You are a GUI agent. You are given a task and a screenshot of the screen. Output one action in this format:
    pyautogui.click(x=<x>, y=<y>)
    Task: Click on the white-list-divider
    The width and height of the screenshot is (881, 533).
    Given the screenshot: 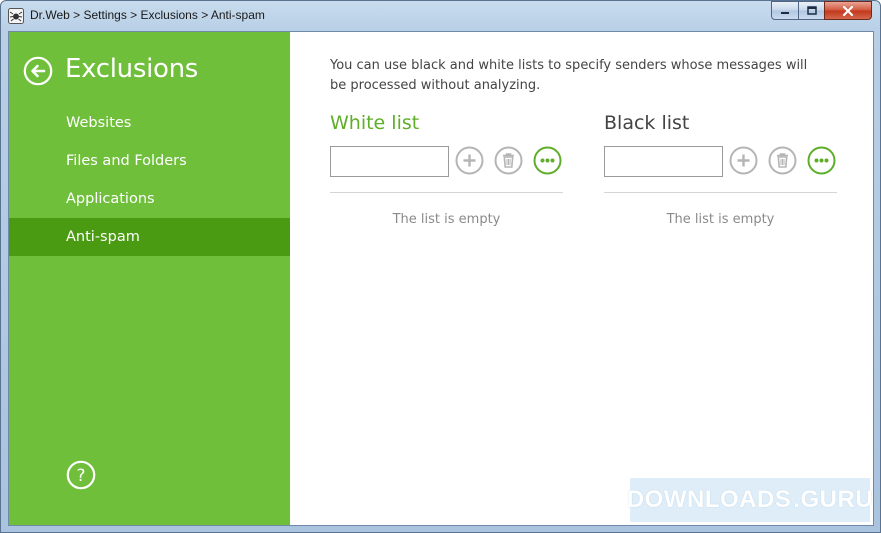 What is the action you would take?
    pyautogui.click(x=446, y=192)
    